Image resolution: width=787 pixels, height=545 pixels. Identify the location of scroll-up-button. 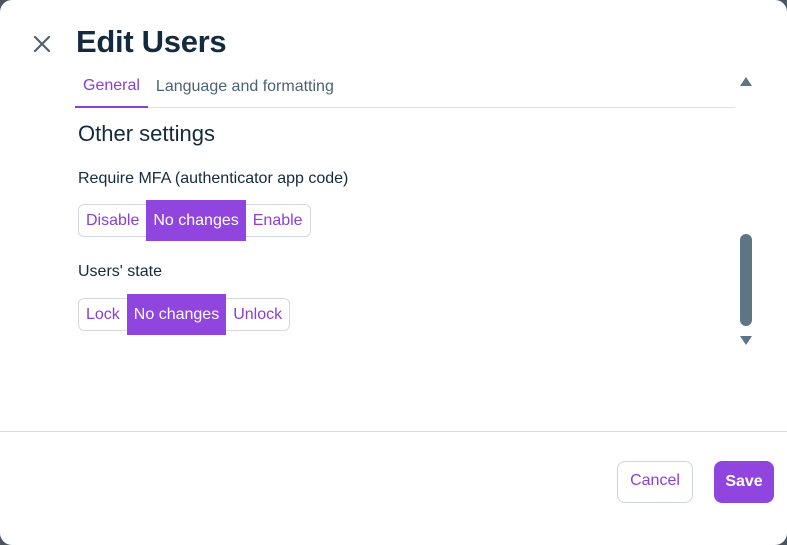
(746, 81).